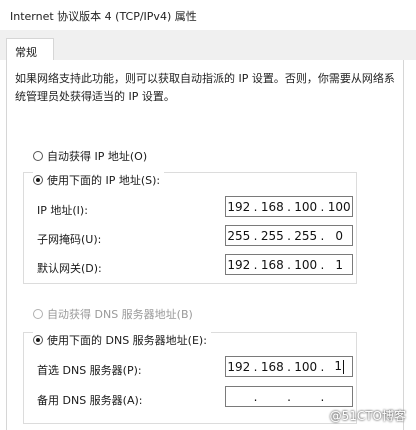  Describe the element at coordinates (69, 239) in the screenshot. I see `subnet-mask-label: 子网掩码(U):` at that location.